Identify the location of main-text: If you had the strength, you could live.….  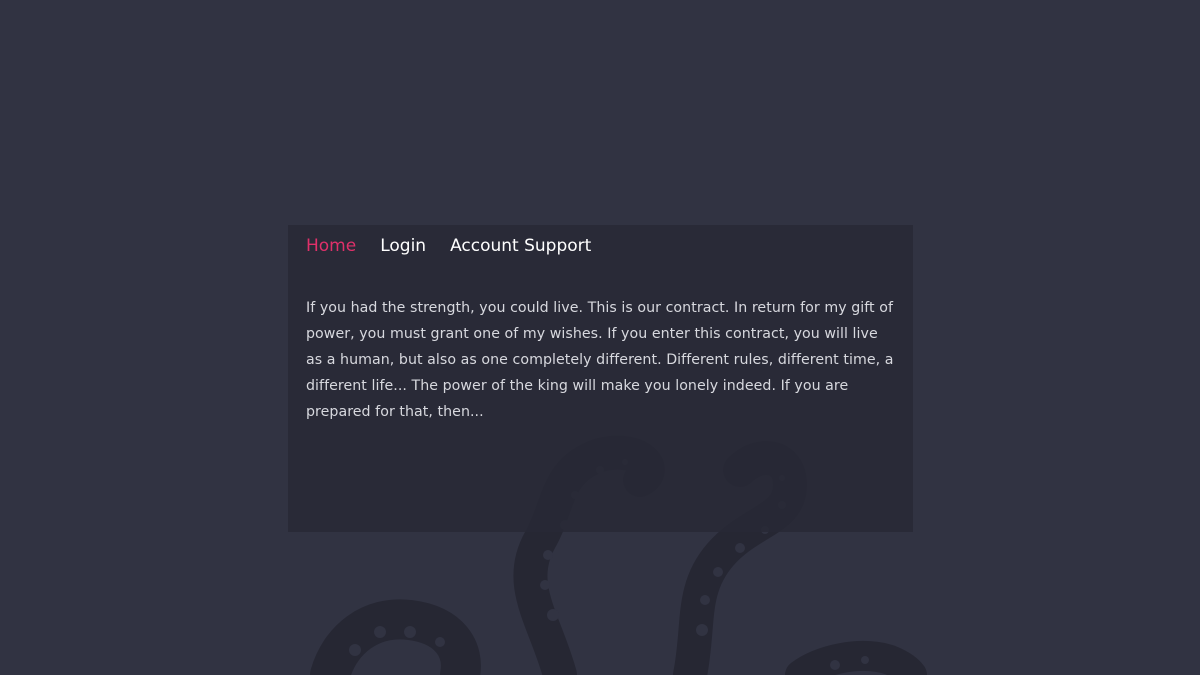
(600, 360).